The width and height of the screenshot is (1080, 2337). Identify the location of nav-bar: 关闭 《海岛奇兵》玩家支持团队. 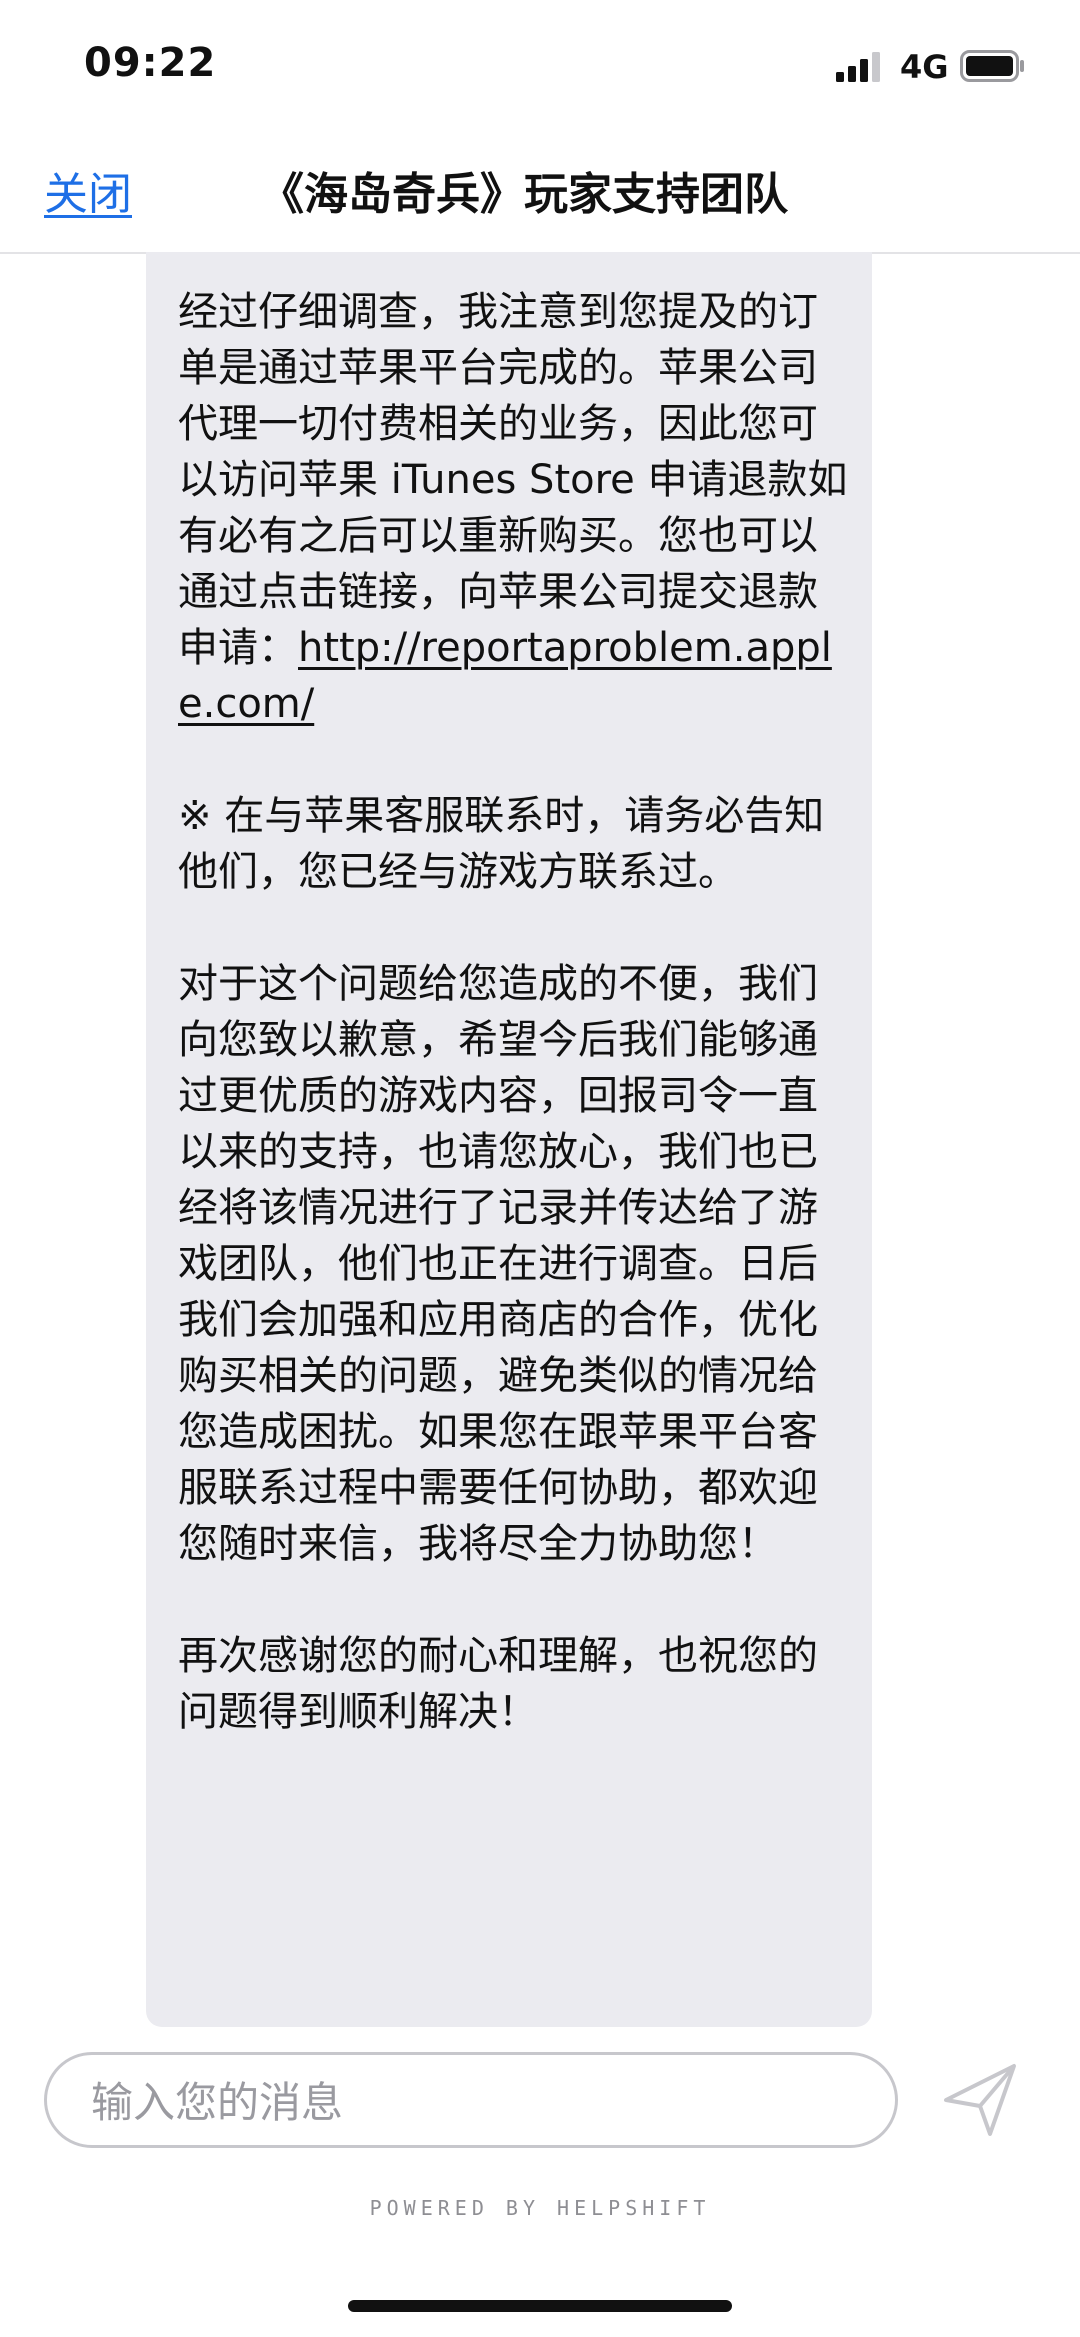
(540, 192).